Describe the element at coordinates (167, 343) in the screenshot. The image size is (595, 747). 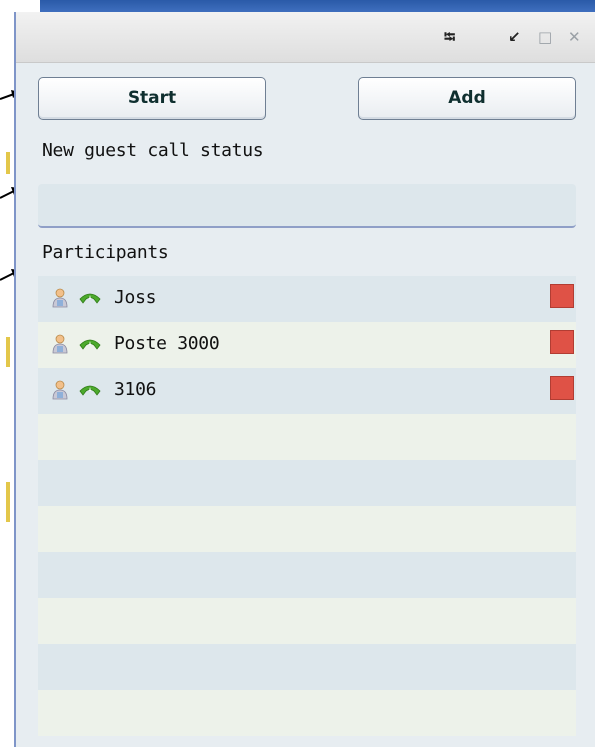
I see `participant-name: Poste 3000` at that location.